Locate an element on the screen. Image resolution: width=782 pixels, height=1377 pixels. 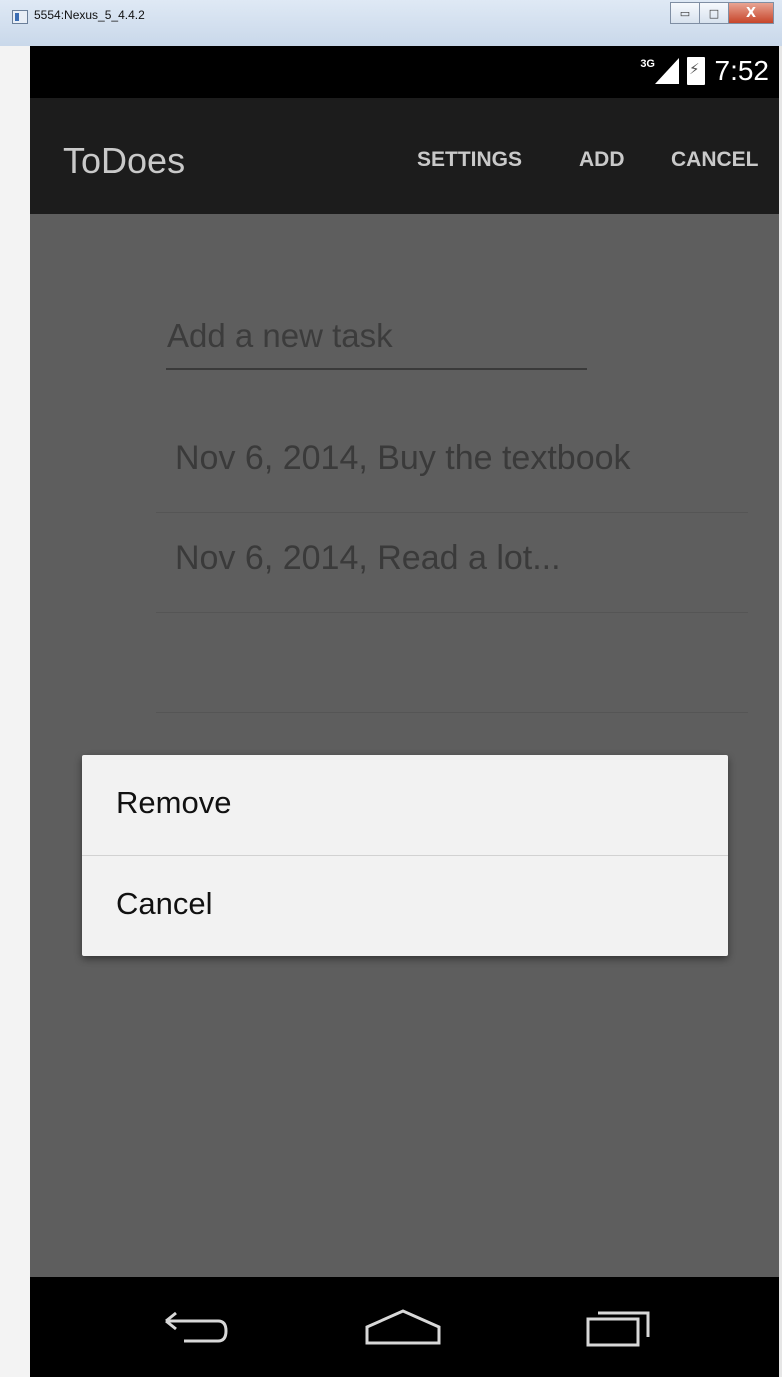
window-controls: ▭ □ X is located at coordinates (722, 13).